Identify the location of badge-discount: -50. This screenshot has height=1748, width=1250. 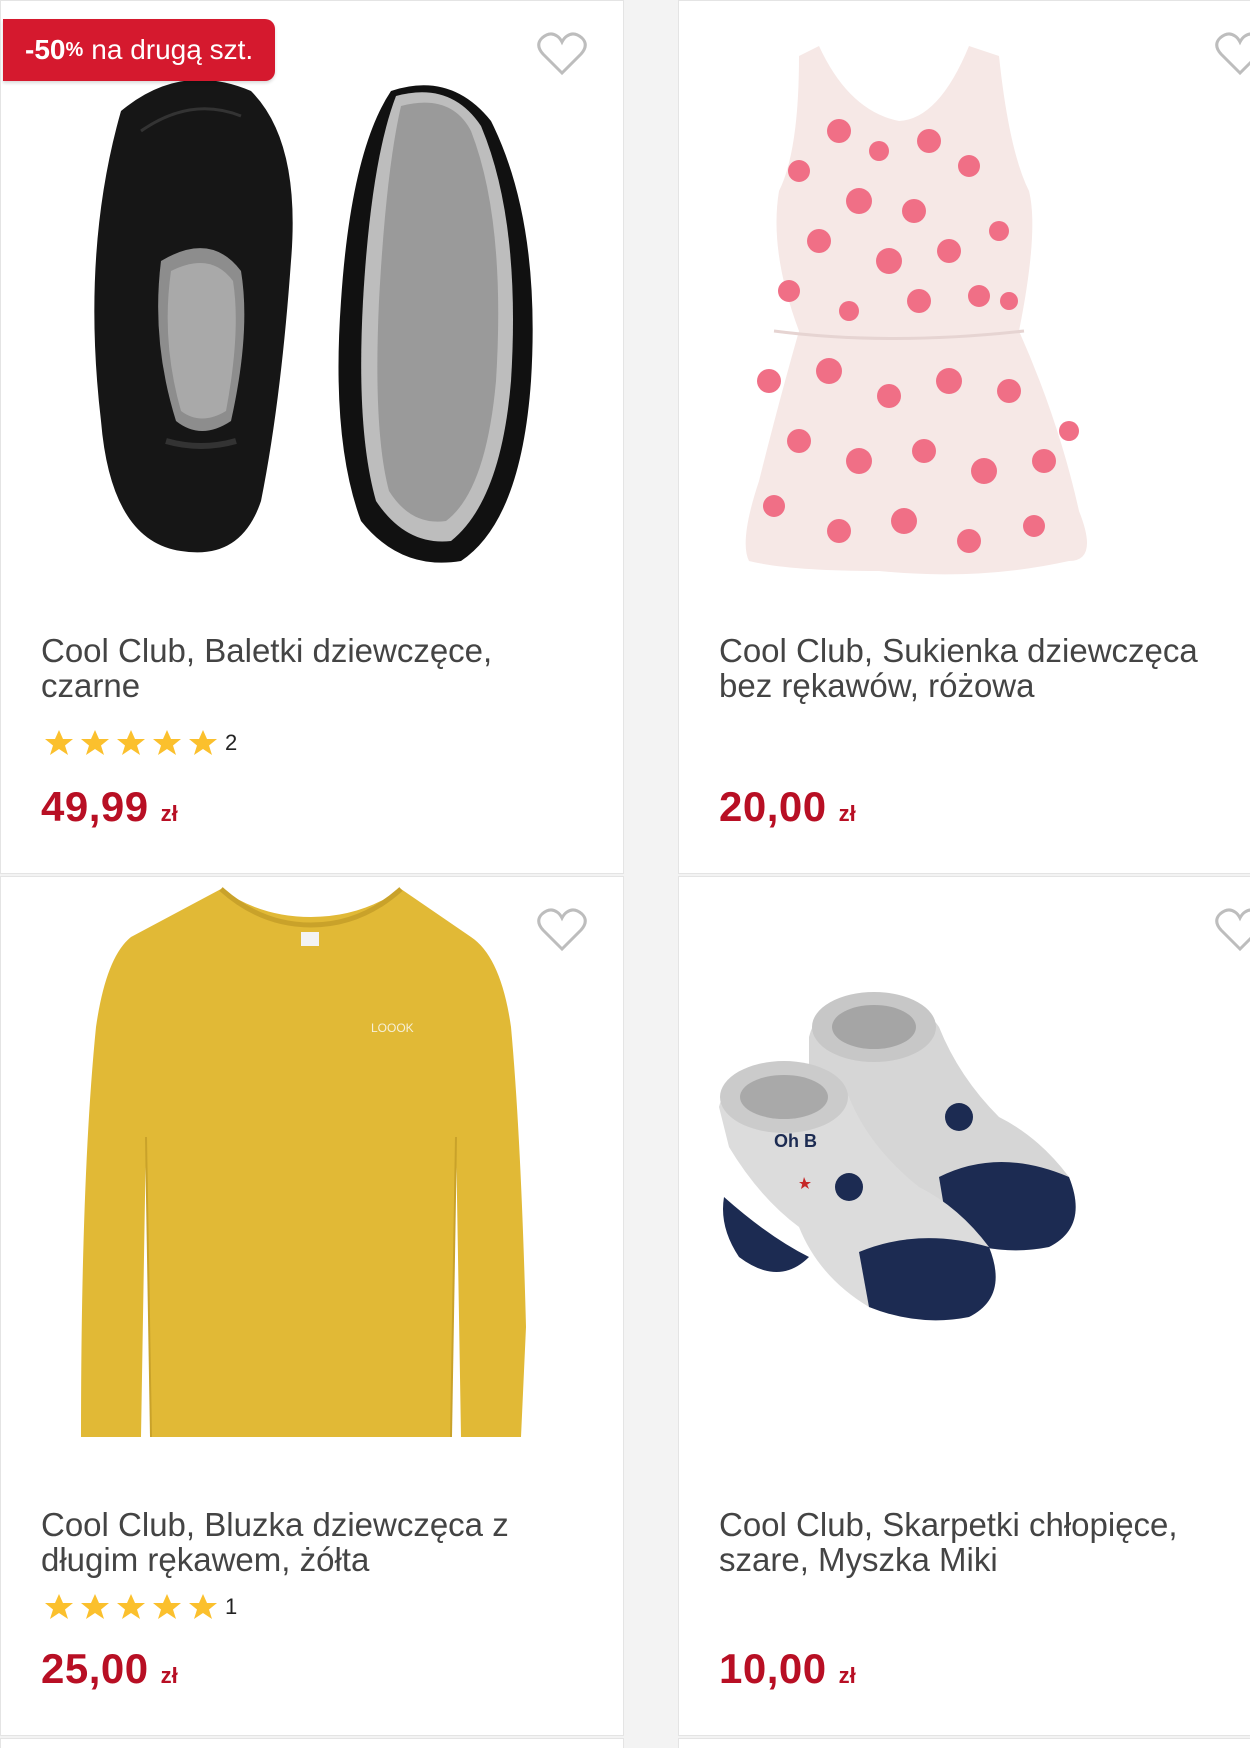
(45, 49).